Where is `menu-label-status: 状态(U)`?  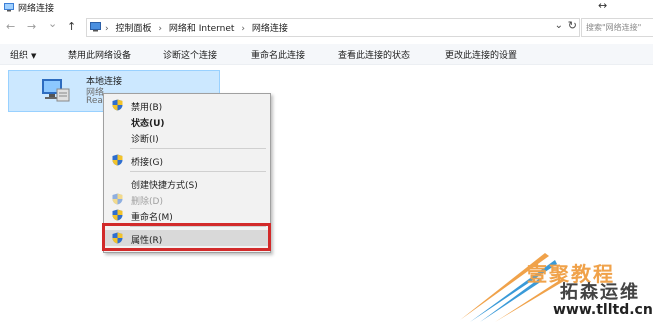 menu-label-status: 状态(U) is located at coordinates (148, 124).